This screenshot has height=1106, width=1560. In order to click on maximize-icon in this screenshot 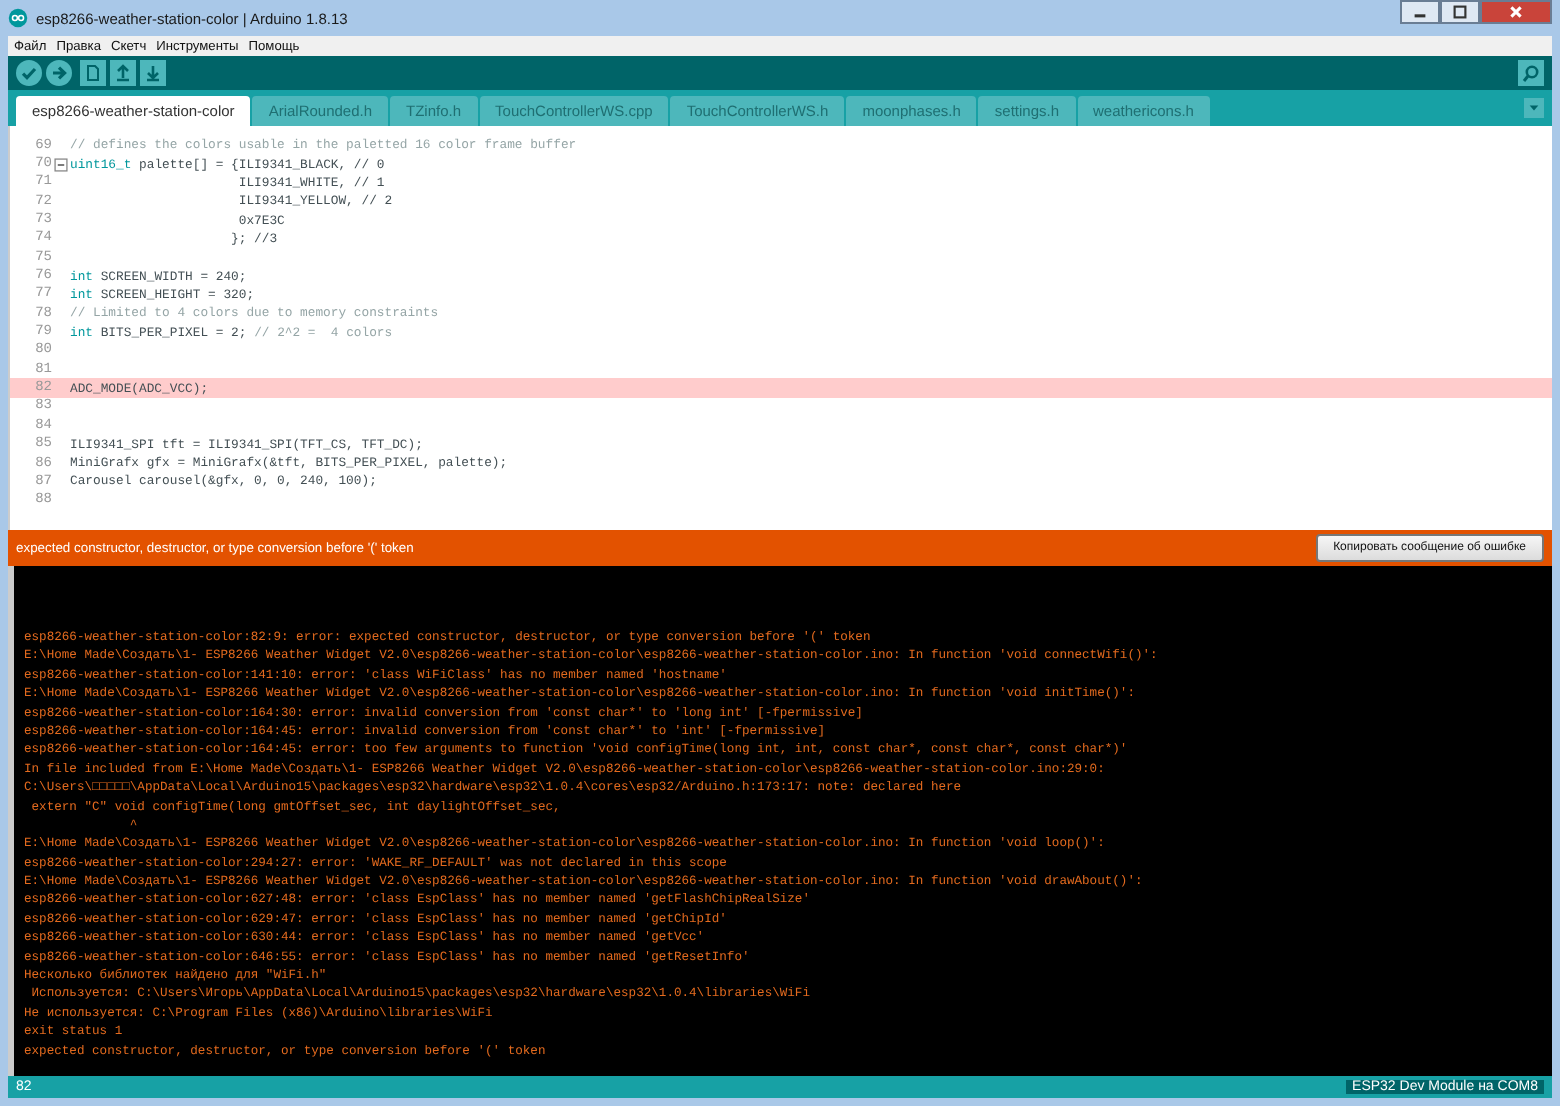, I will do `click(1460, 12)`.